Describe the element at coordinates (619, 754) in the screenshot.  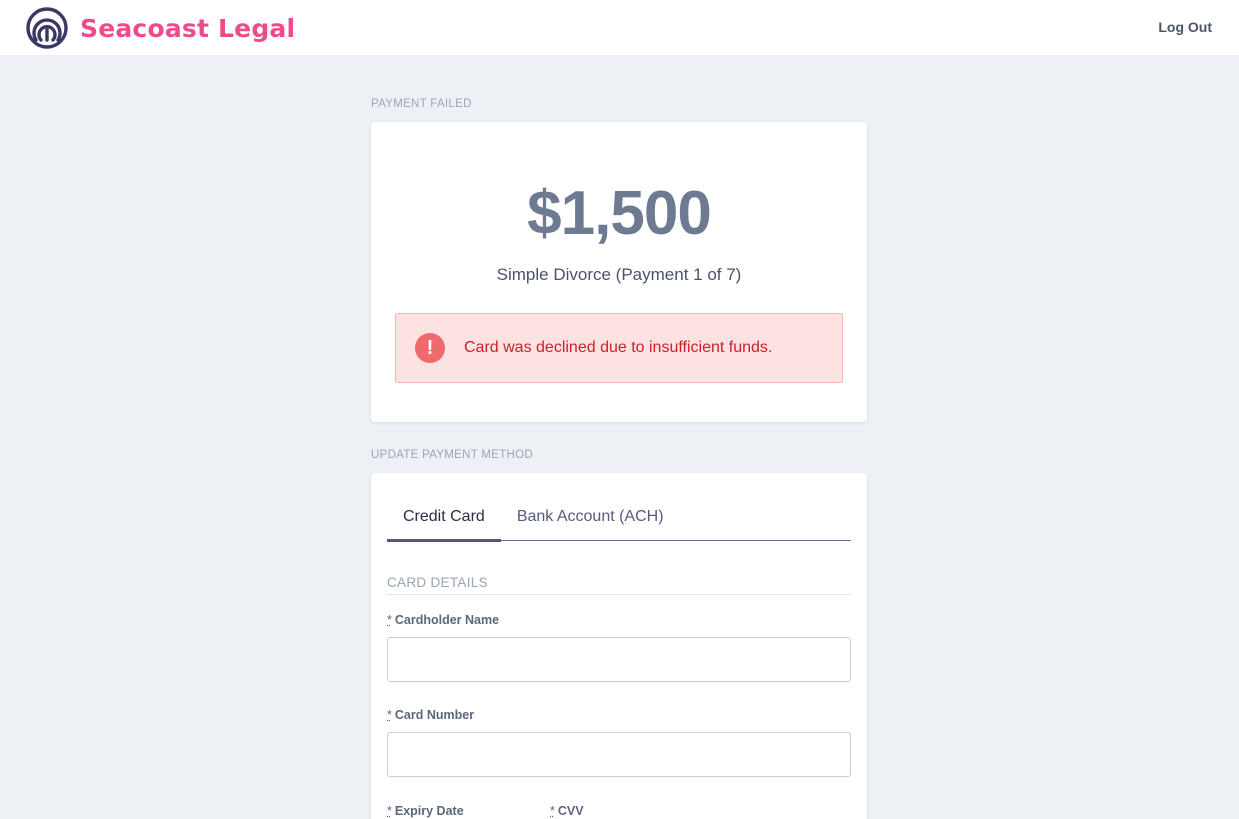
I see `card-number-field` at that location.